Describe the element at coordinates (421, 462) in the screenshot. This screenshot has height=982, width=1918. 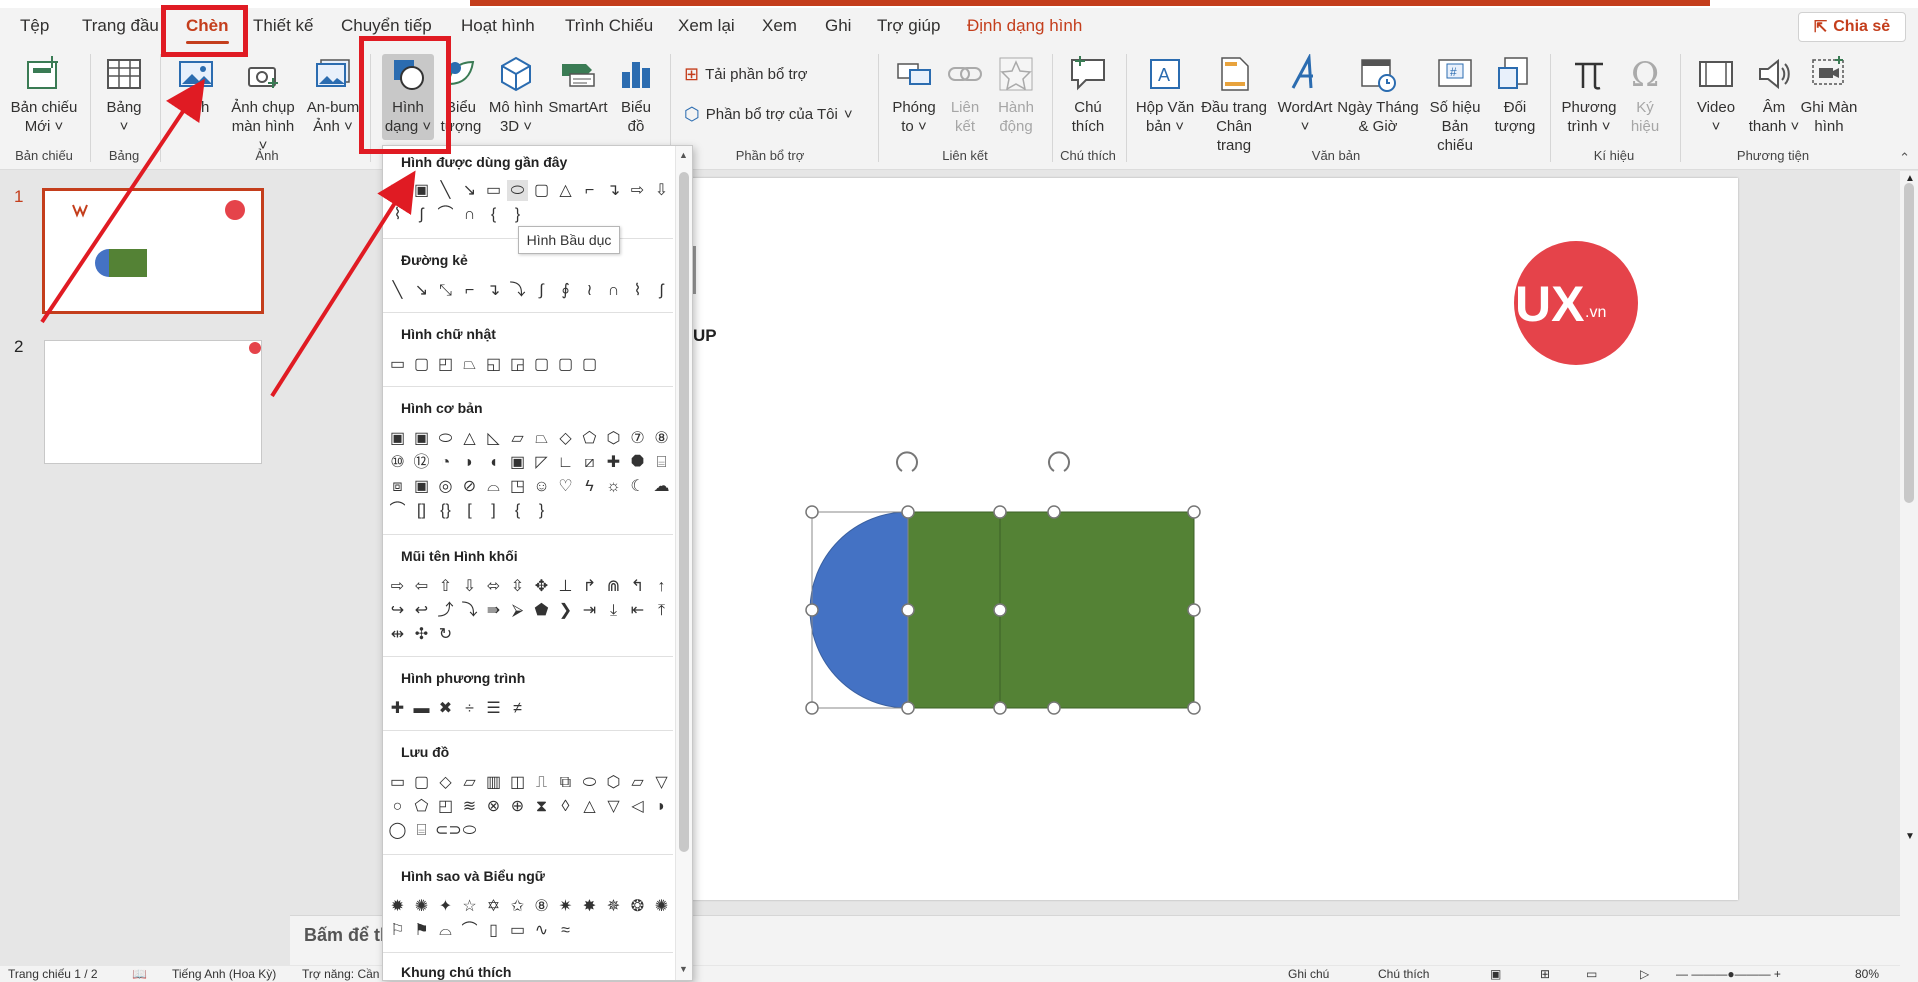
I see `dodecagon-shape-icon: ⑫` at that location.